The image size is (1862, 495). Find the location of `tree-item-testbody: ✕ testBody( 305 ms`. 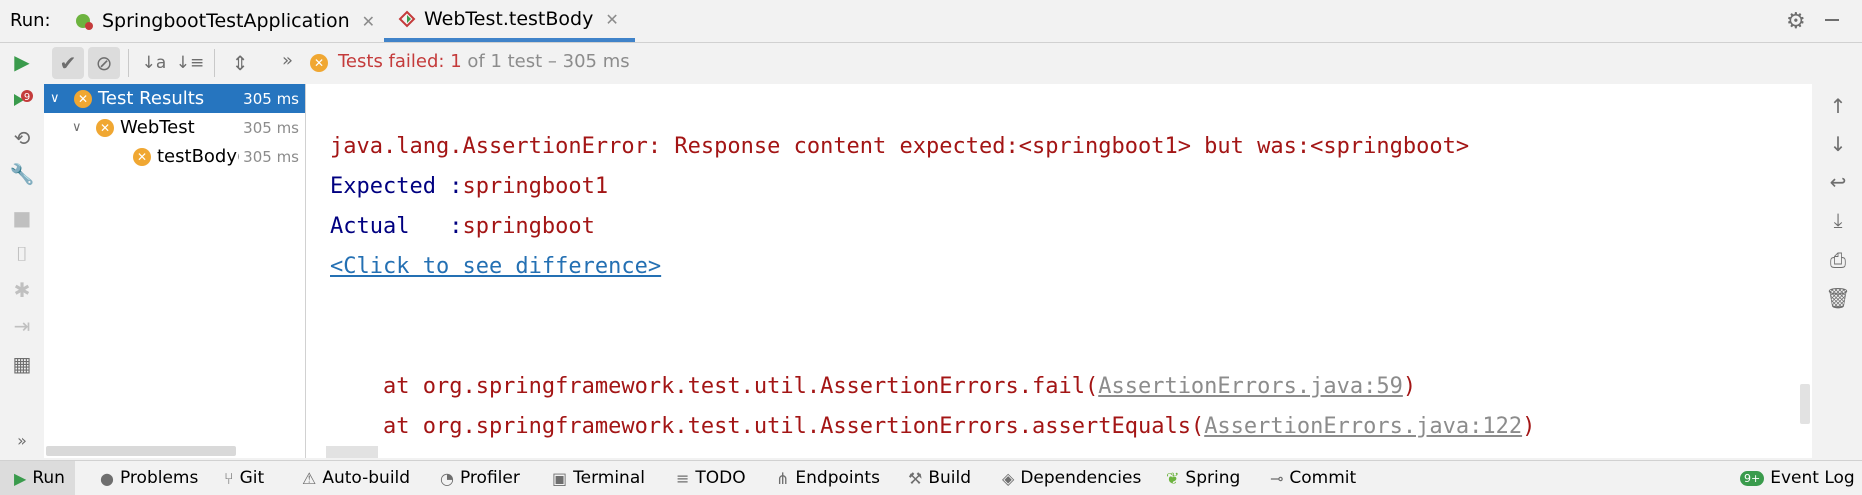

tree-item-testbody: ✕ testBody( 305 ms is located at coordinates (174, 156).